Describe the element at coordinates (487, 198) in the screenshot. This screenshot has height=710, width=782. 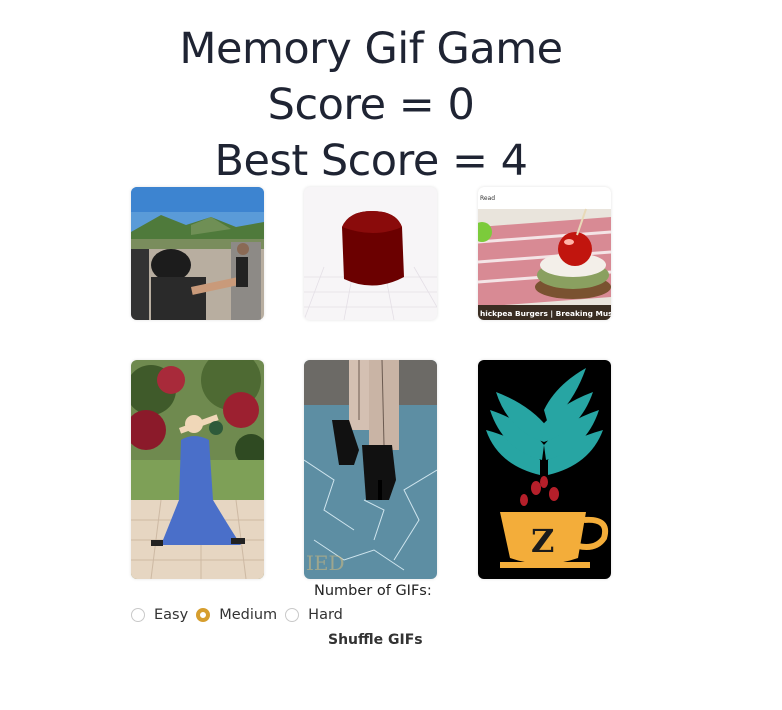
I see `burger-top-text: Read` at that location.